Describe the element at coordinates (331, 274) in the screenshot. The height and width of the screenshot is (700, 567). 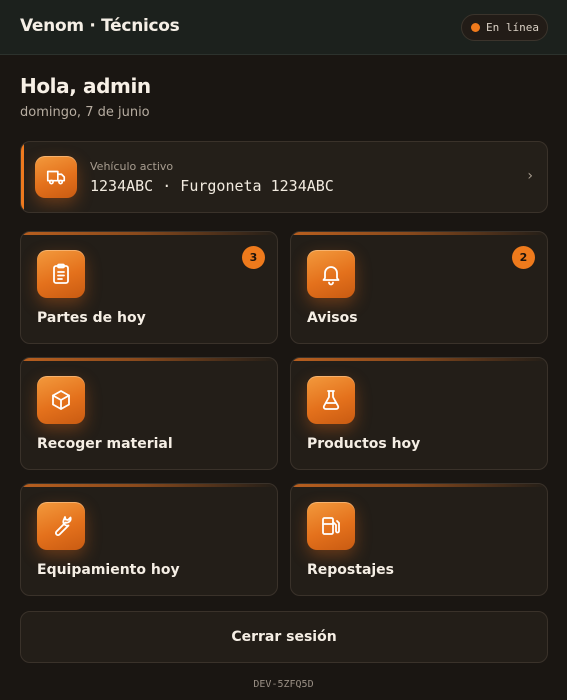
I see `bell-icon` at that location.